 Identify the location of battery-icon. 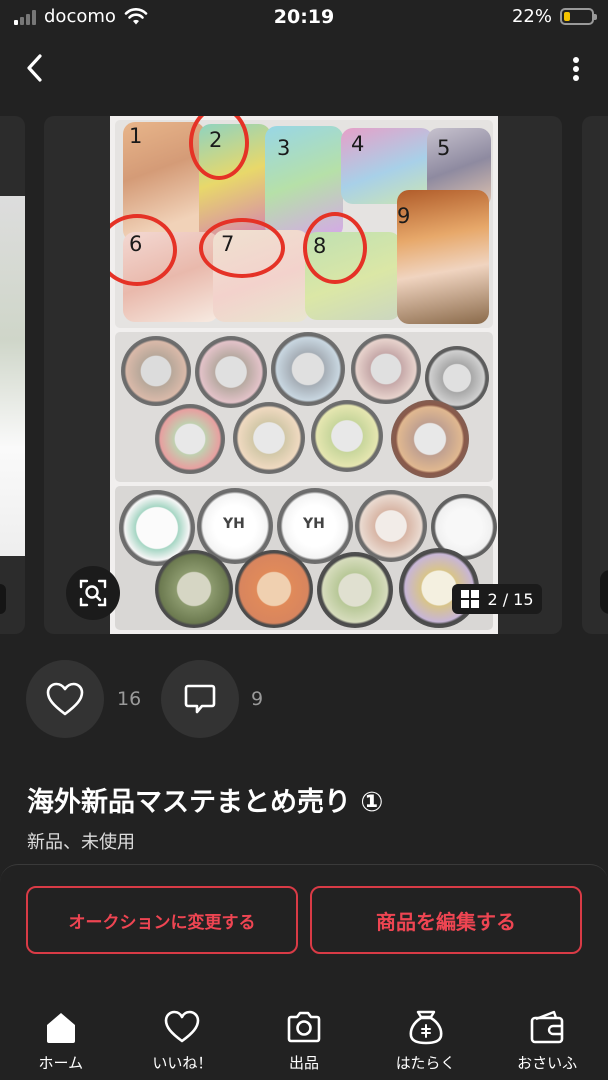
(578, 16).